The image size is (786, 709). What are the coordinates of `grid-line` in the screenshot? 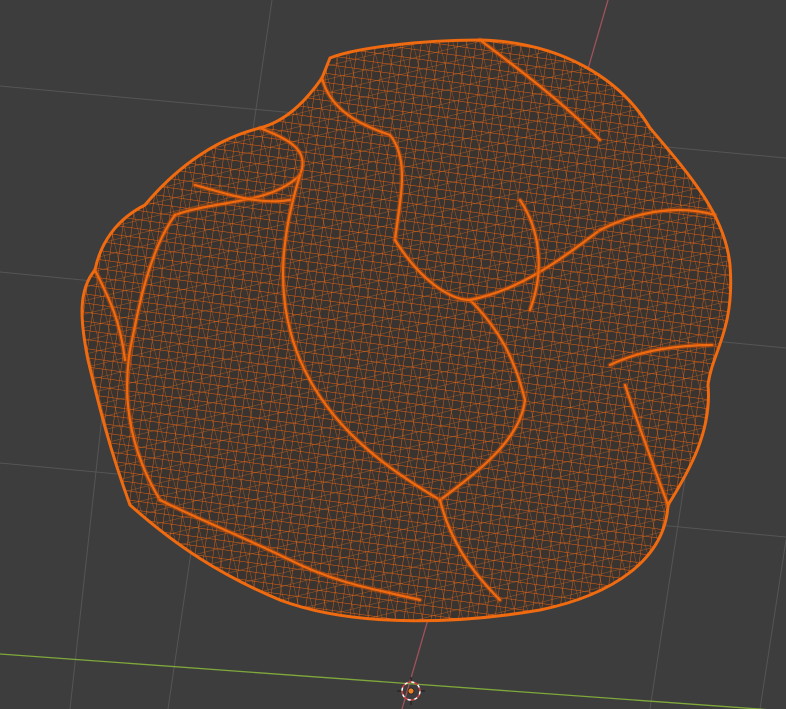 It's located at (772, 624).